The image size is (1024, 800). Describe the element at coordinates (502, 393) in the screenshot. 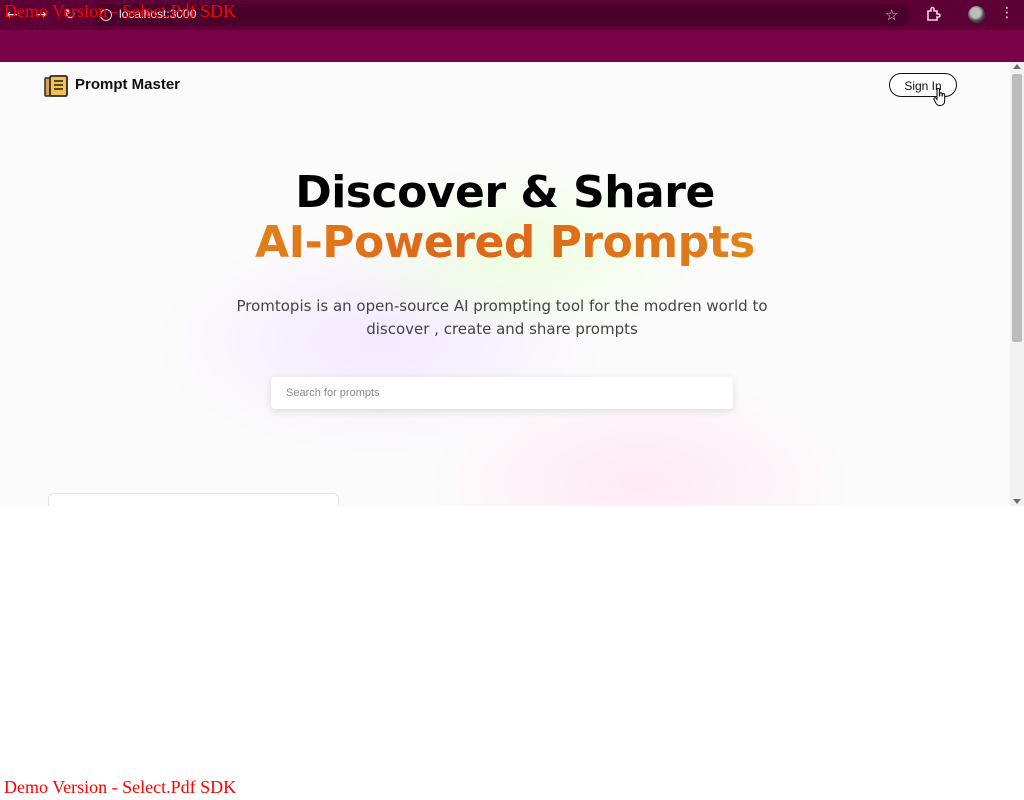

I see `search-input` at that location.